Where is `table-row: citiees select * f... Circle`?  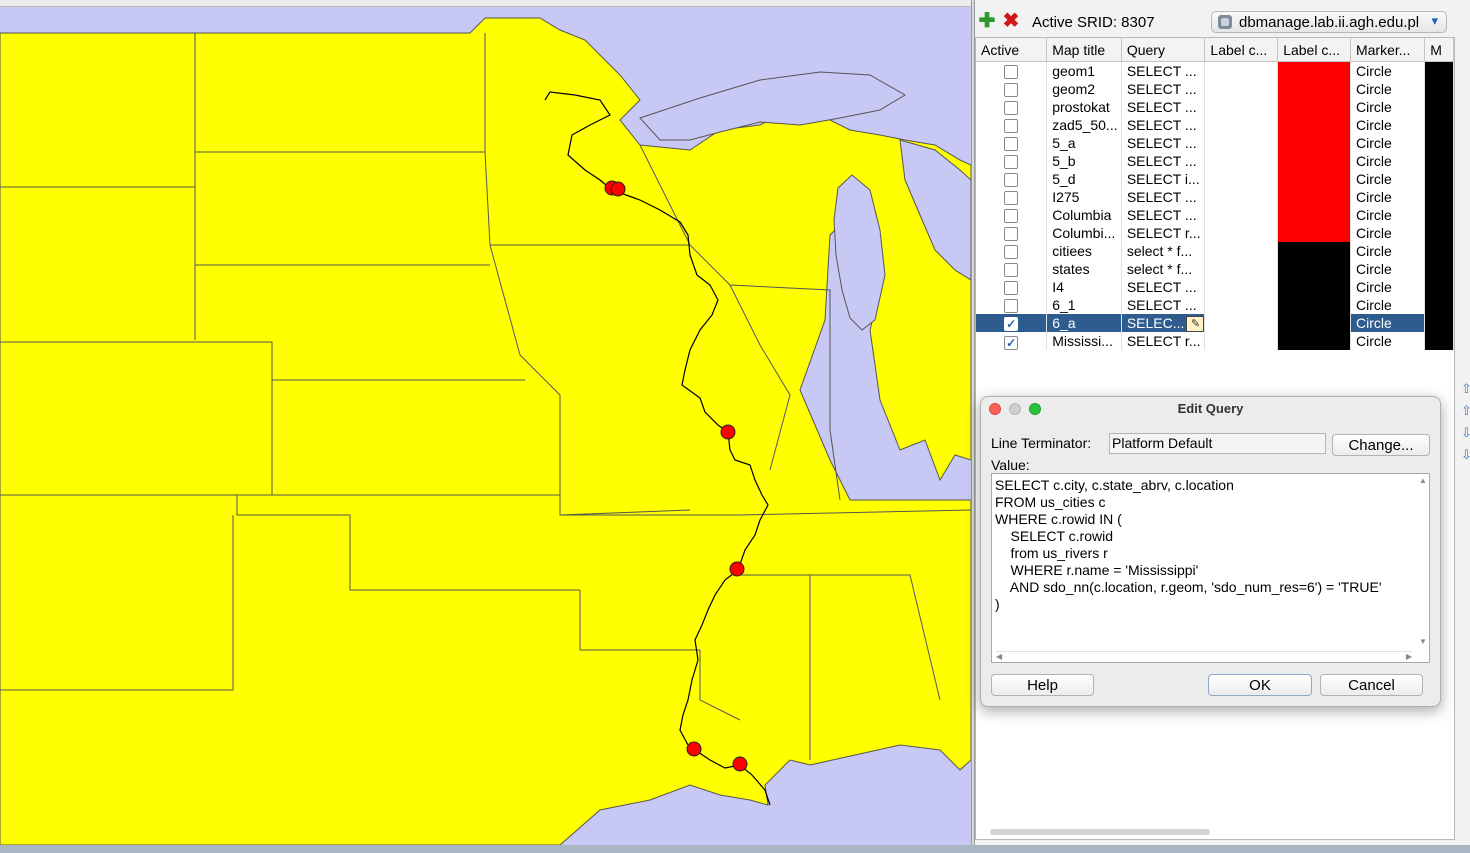
table-row: citiees select * f... Circle is located at coordinates (1215, 251).